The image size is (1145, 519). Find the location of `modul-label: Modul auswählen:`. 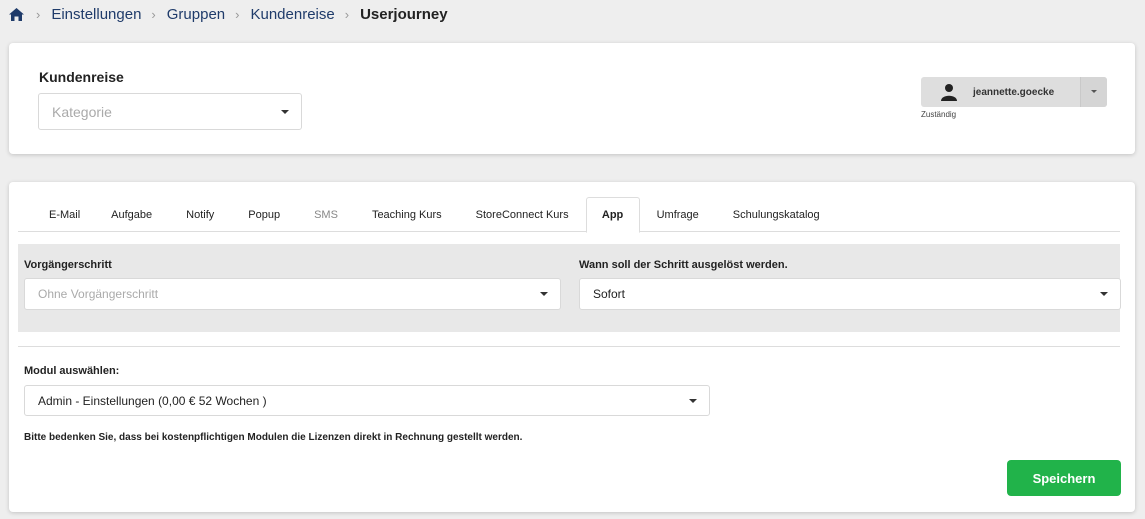

modul-label: Modul auswählen: is located at coordinates (72, 371).